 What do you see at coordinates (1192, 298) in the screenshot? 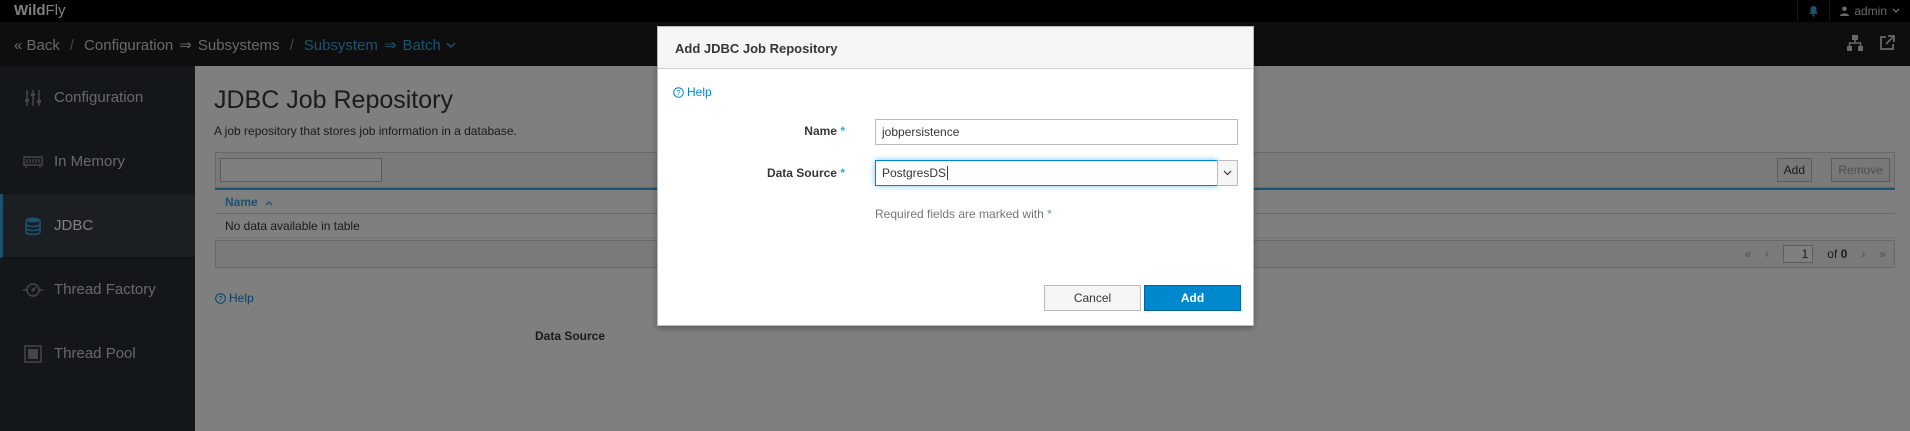
I see `add-button: Add` at bounding box center [1192, 298].